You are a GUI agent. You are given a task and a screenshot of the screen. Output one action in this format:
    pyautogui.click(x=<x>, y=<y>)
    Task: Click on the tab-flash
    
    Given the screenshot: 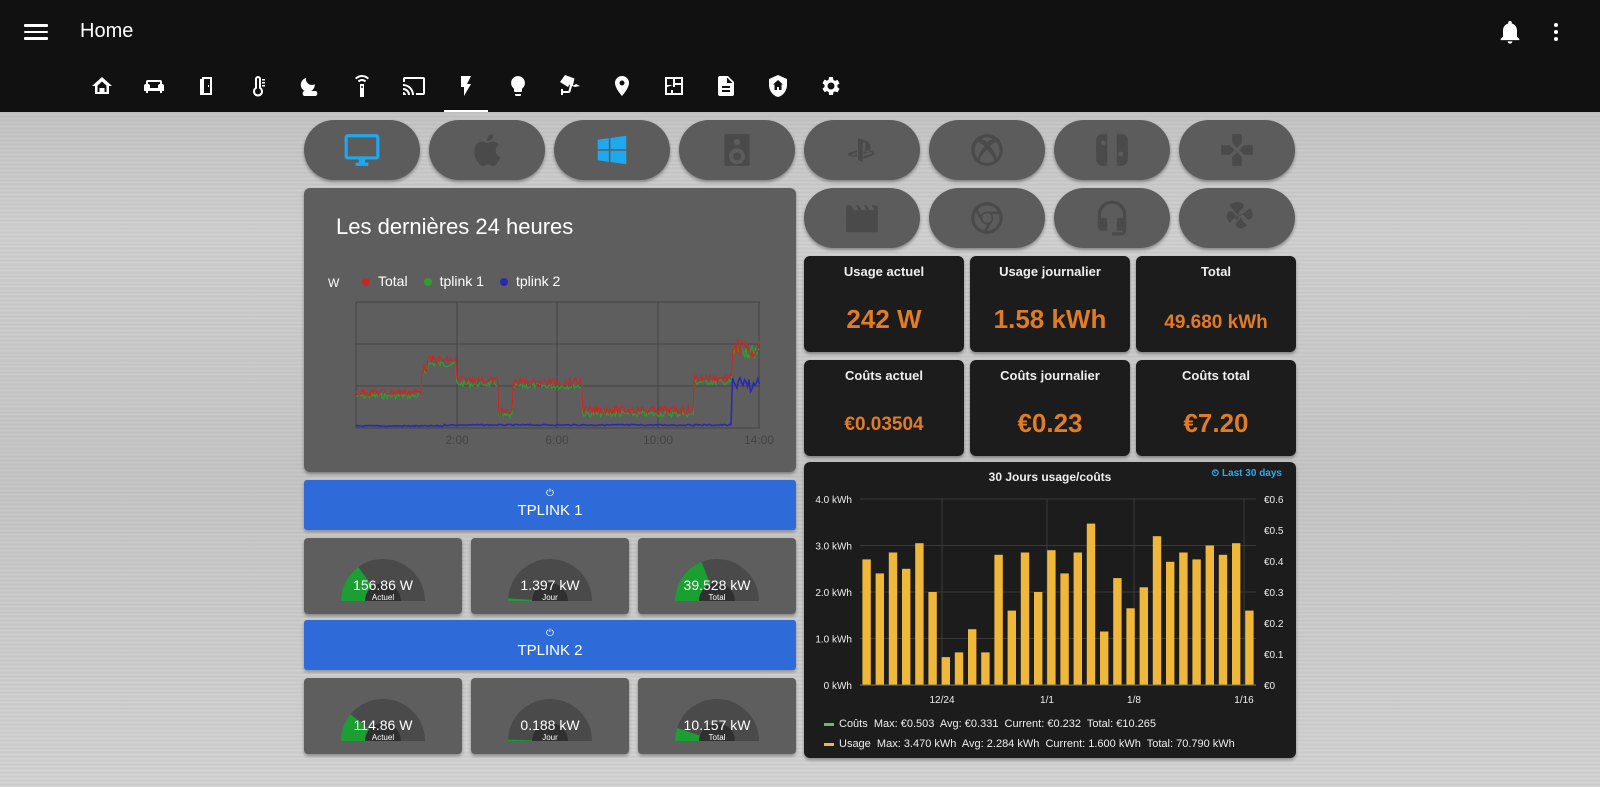 What is the action you would take?
    pyautogui.click(x=466, y=91)
    